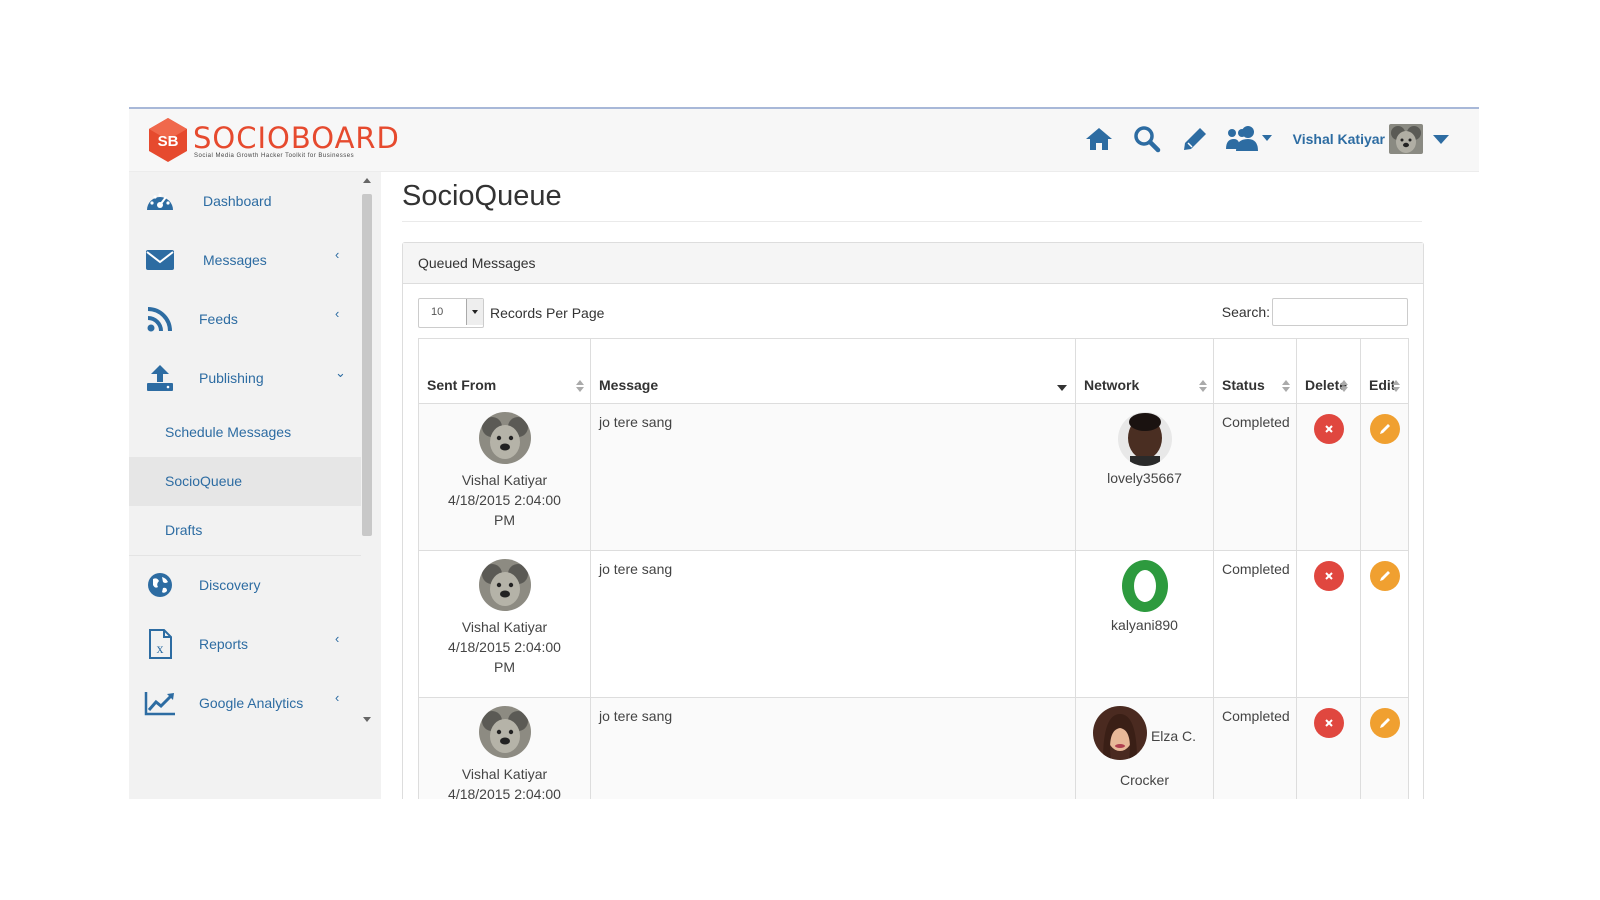 Image resolution: width=1600 pixels, height=900 pixels. What do you see at coordinates (1441, 139) in the screenshot?
I see `user-menu-caret-icon` at bounding box center [1441, 139].